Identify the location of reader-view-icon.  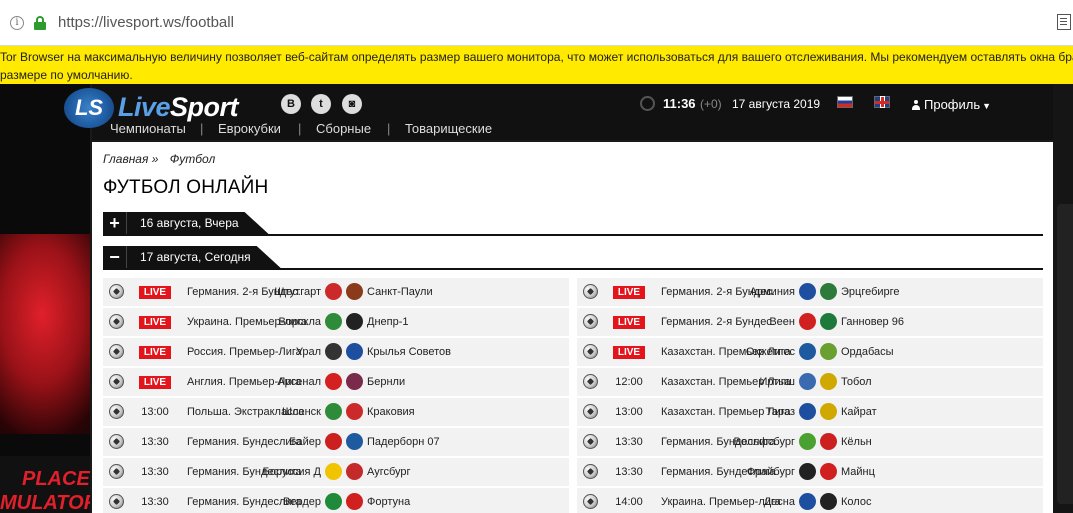
(1064, 22).